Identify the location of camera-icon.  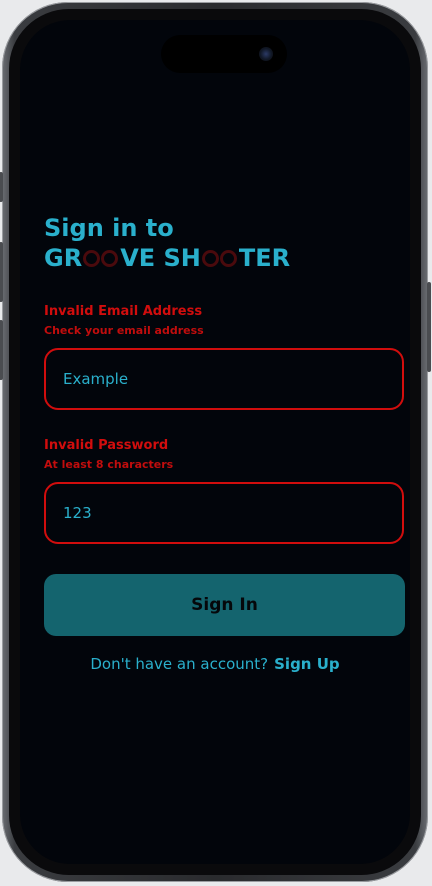
(266, 54).